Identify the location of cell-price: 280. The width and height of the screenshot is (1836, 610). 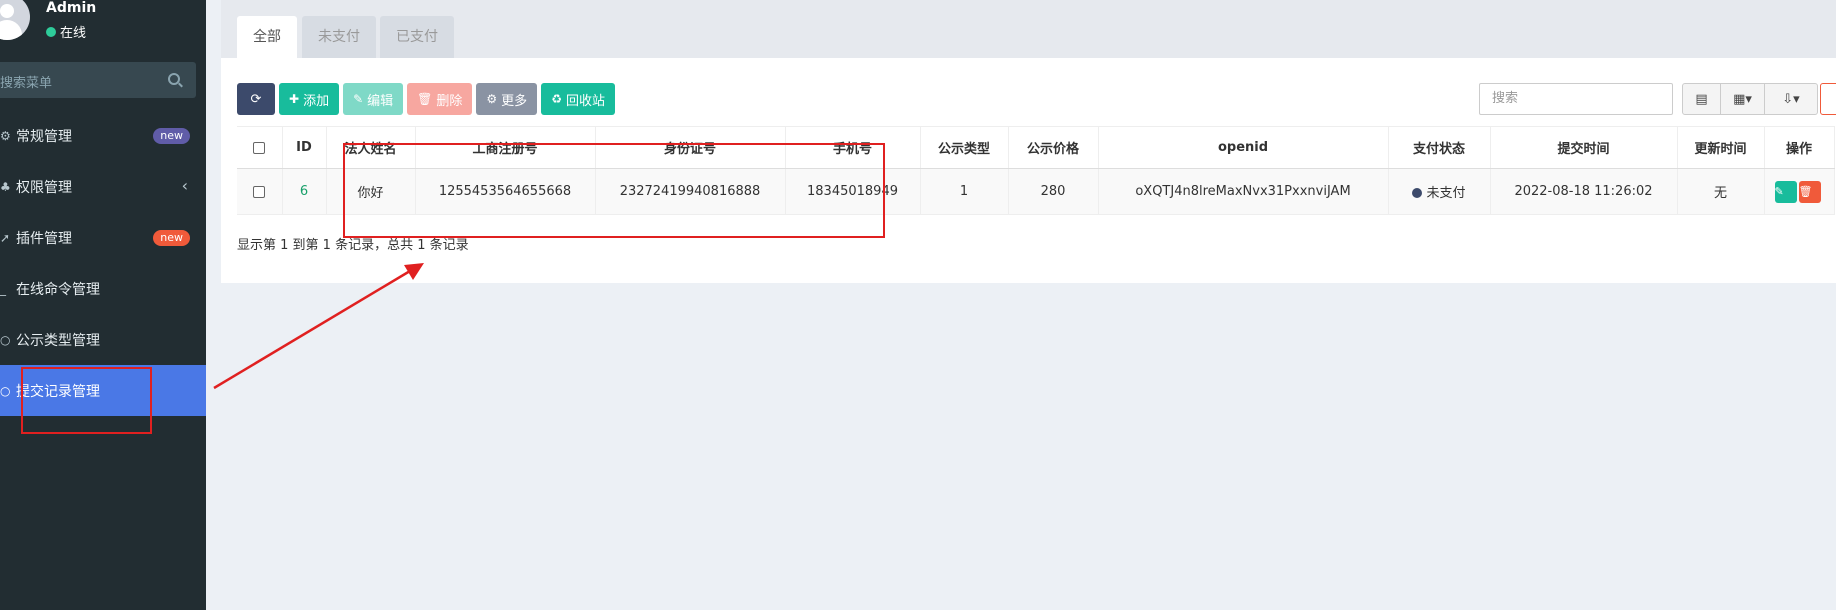
(1053, 191).